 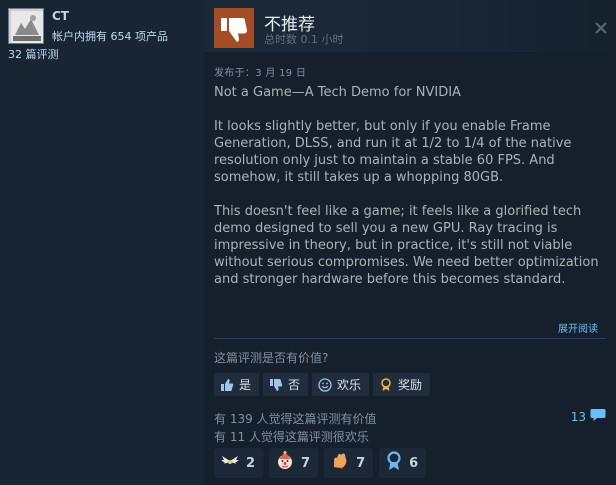 I want to click on author-name: CT, so click(x=60, y=16).